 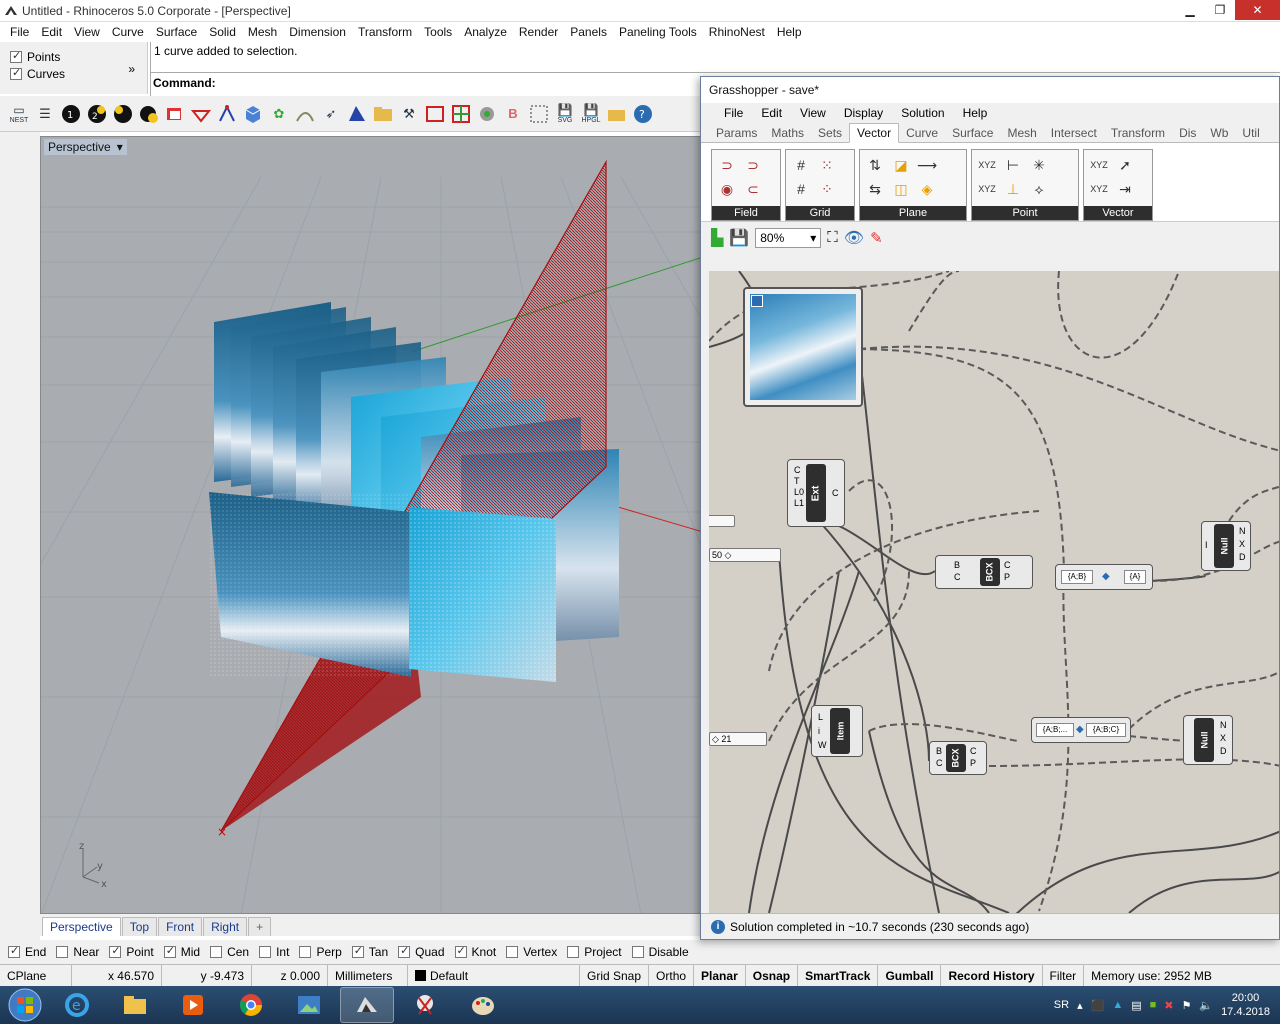 What do you see at coordinates (180, 926) in the screenshot?
I see `tab-front: Front` at bounding box center [180, 926].